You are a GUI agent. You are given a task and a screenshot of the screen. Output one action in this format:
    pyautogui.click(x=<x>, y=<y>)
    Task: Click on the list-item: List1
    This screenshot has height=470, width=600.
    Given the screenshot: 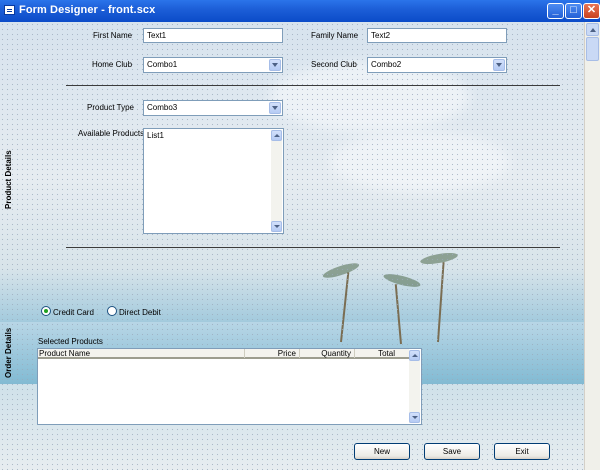 What is the action you would take?
    pyautogui.click(x=155, y=135)
    